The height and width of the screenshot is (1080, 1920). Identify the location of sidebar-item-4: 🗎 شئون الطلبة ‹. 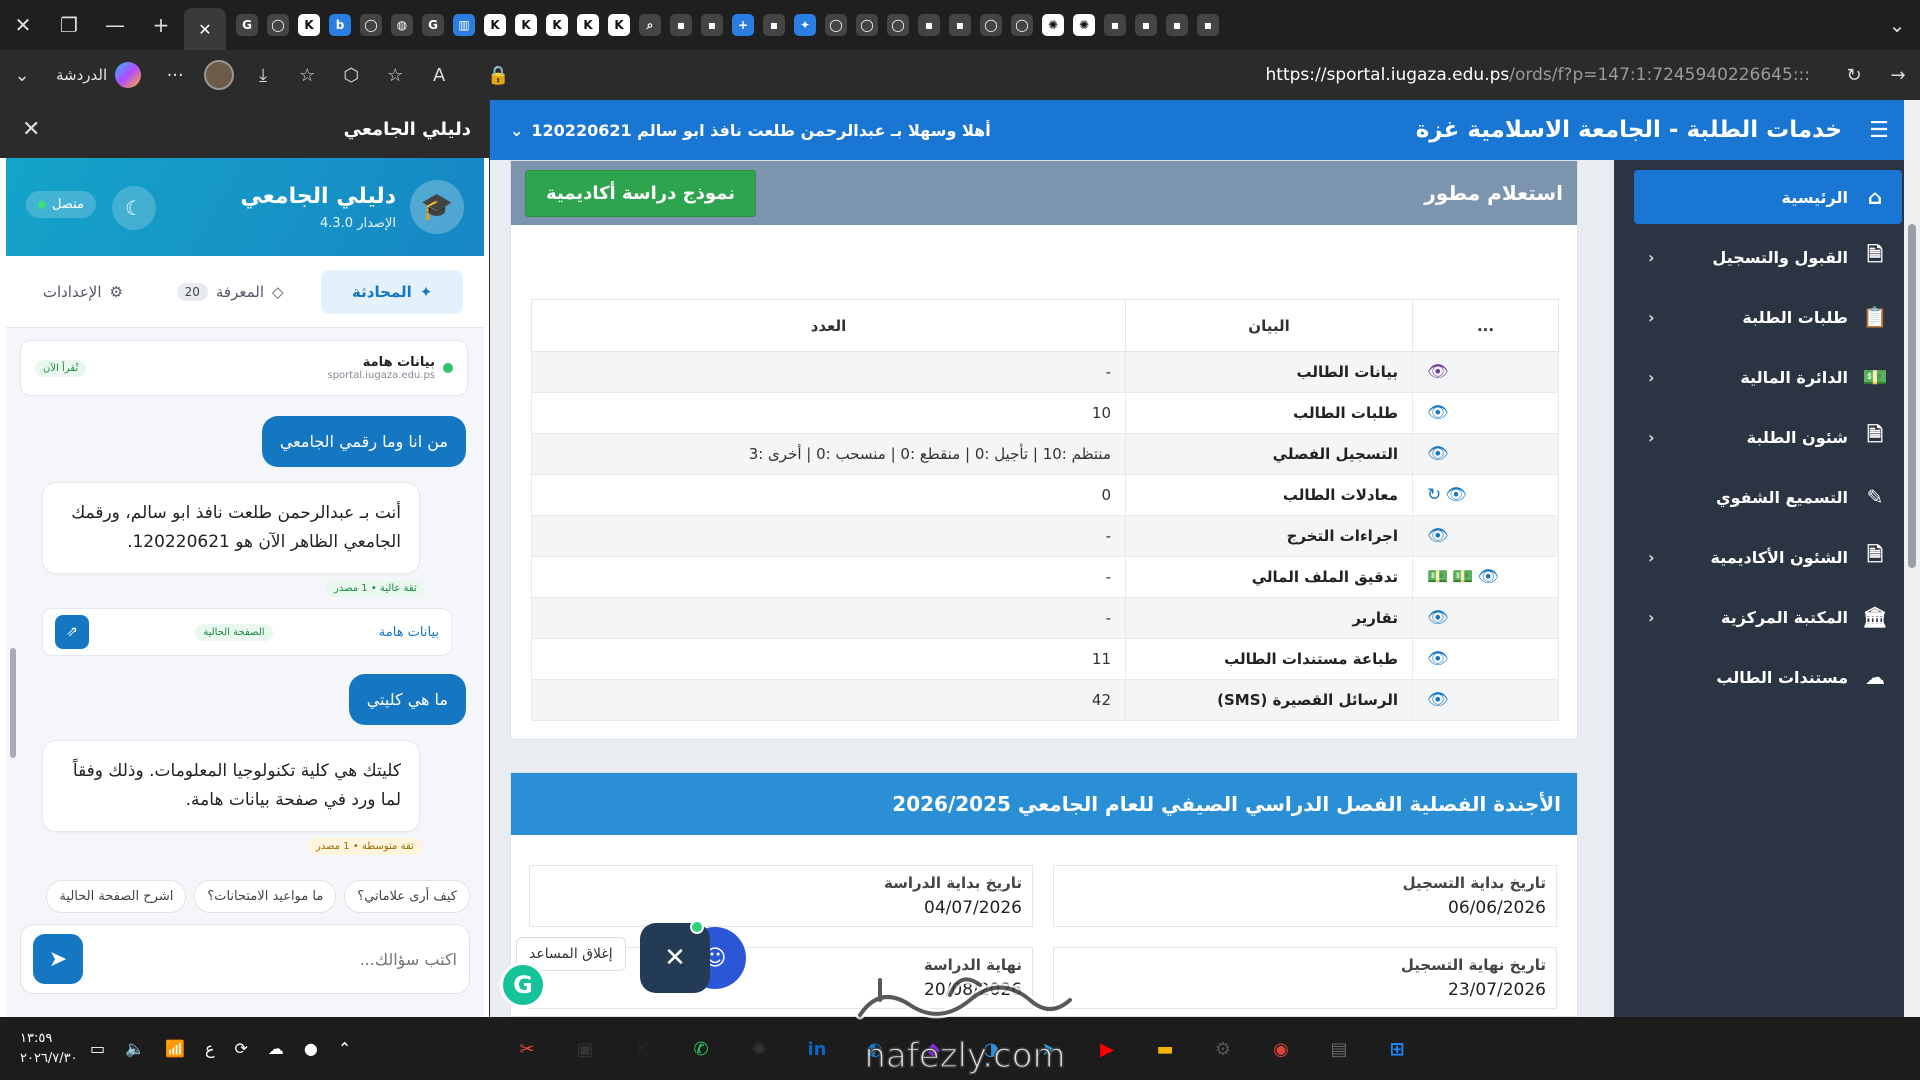
(1768, 437).